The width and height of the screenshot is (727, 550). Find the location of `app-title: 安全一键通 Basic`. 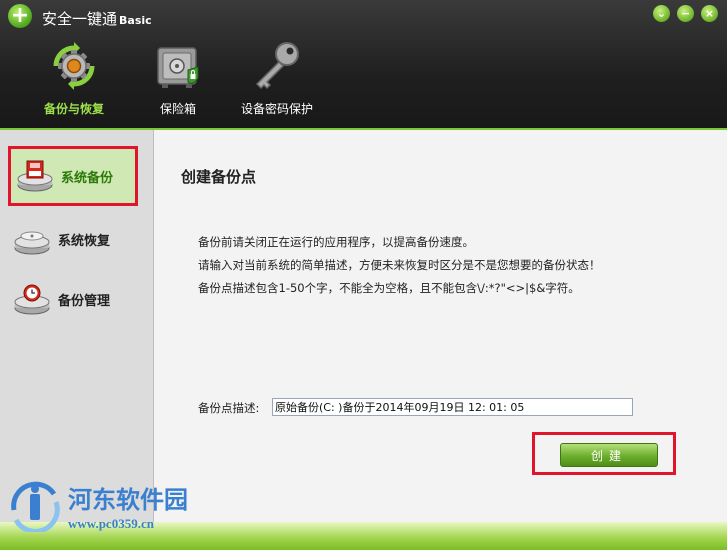

app-title: 安全一键通 Basic is located at coordinates (97, 18).